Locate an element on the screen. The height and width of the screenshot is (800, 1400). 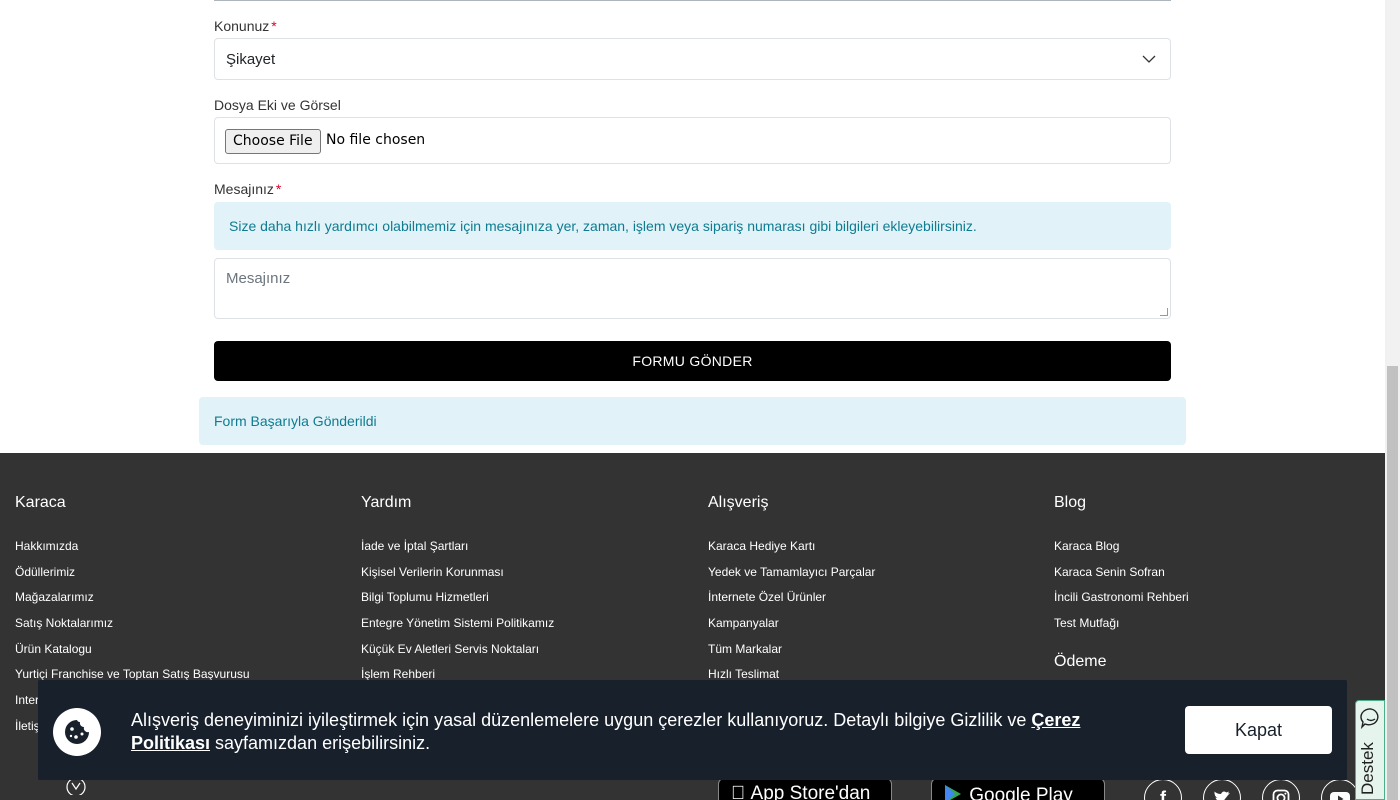
footer-link: Hakkımızda is located at coordinates (132, 552).